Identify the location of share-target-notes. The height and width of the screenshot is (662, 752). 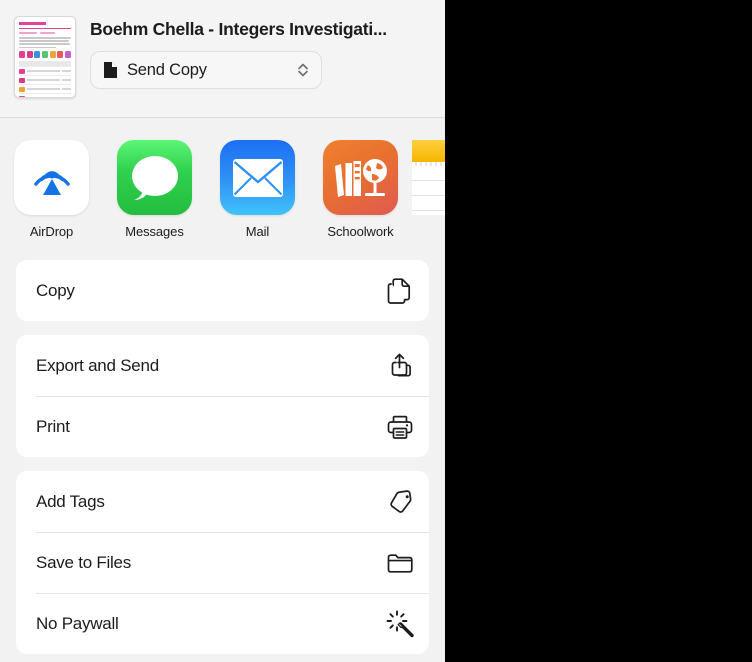
(428, 177).